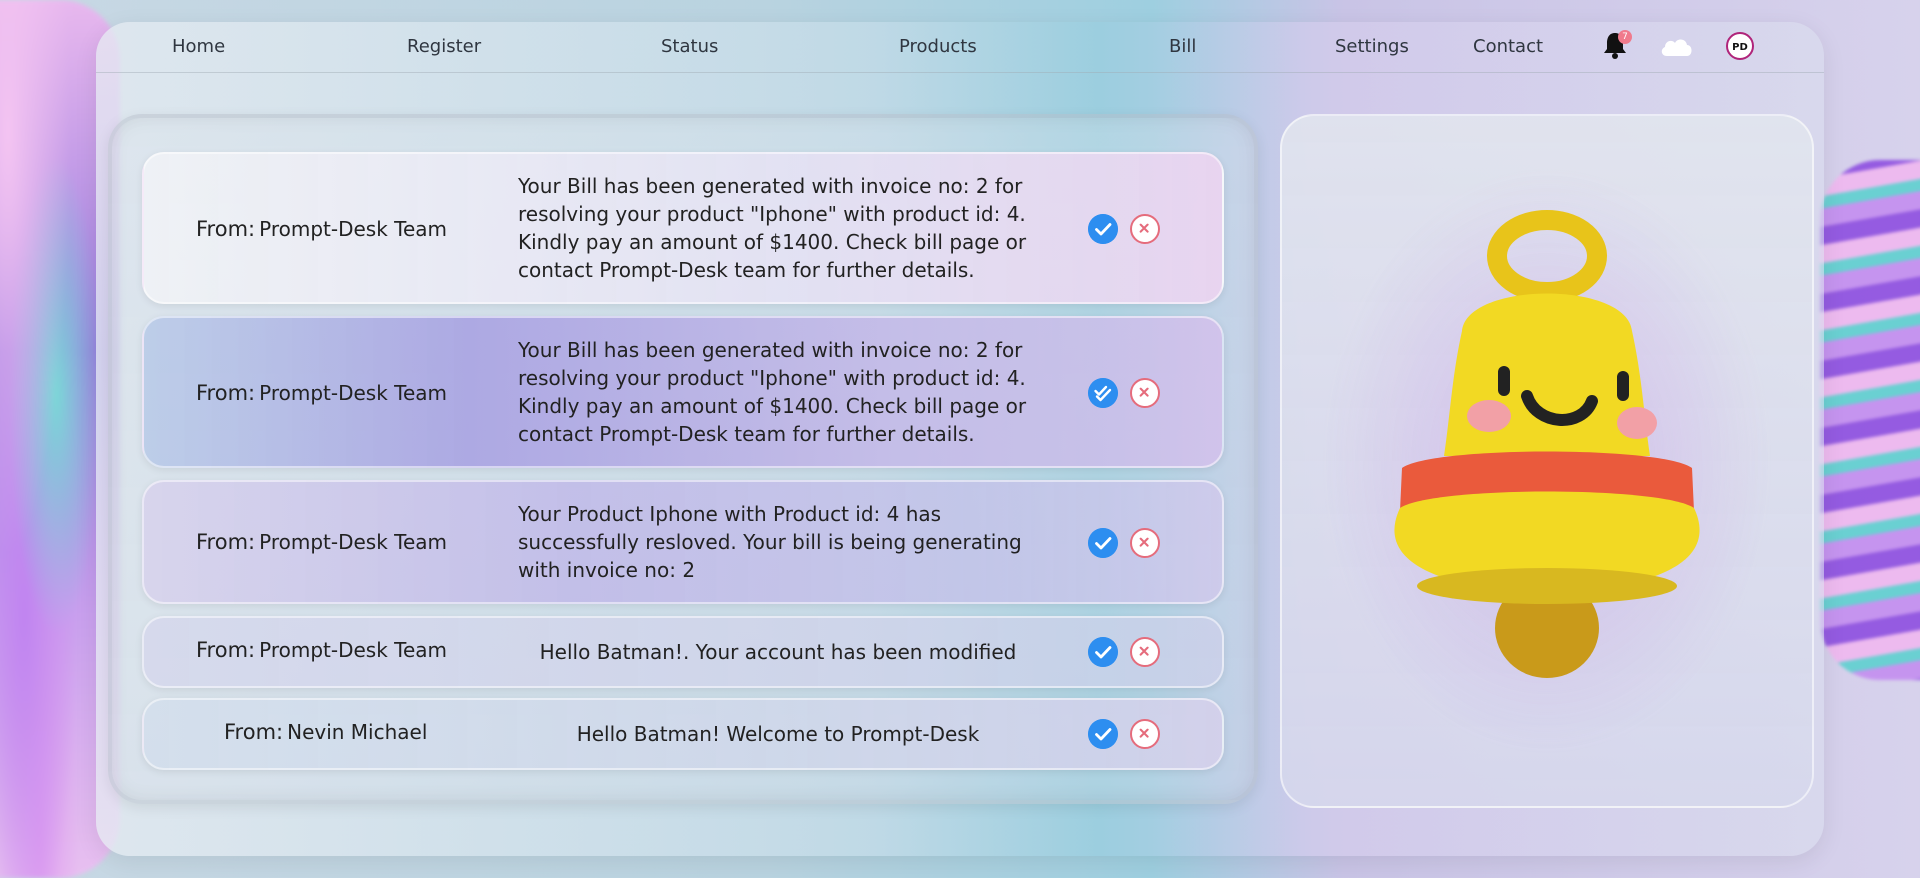 The height and width of the screenshot is (878, 1920). Describe the element at coordinates (1625, 37) in the screenshot. I see `notification-badge: 7` at that location.